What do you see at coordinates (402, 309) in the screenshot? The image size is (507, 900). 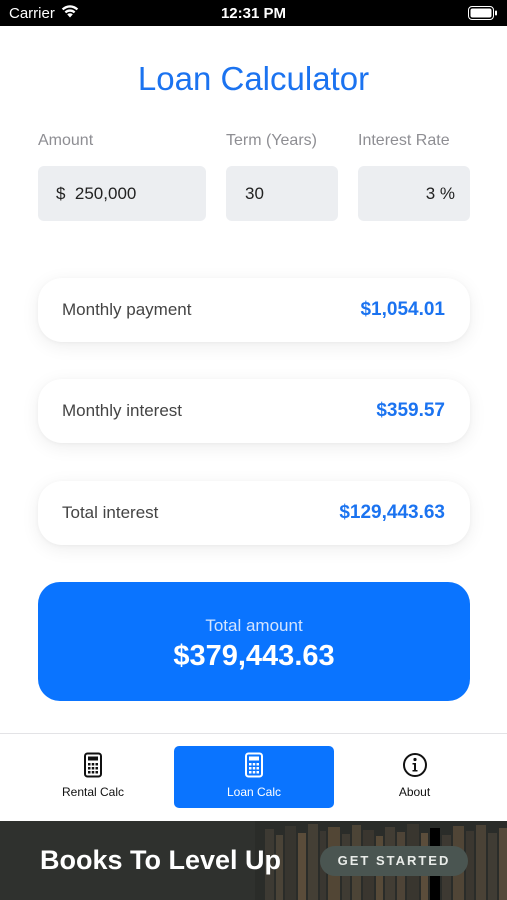 I see `monthly-payment-value: $1,054.01` at bounding box center [402, 309].